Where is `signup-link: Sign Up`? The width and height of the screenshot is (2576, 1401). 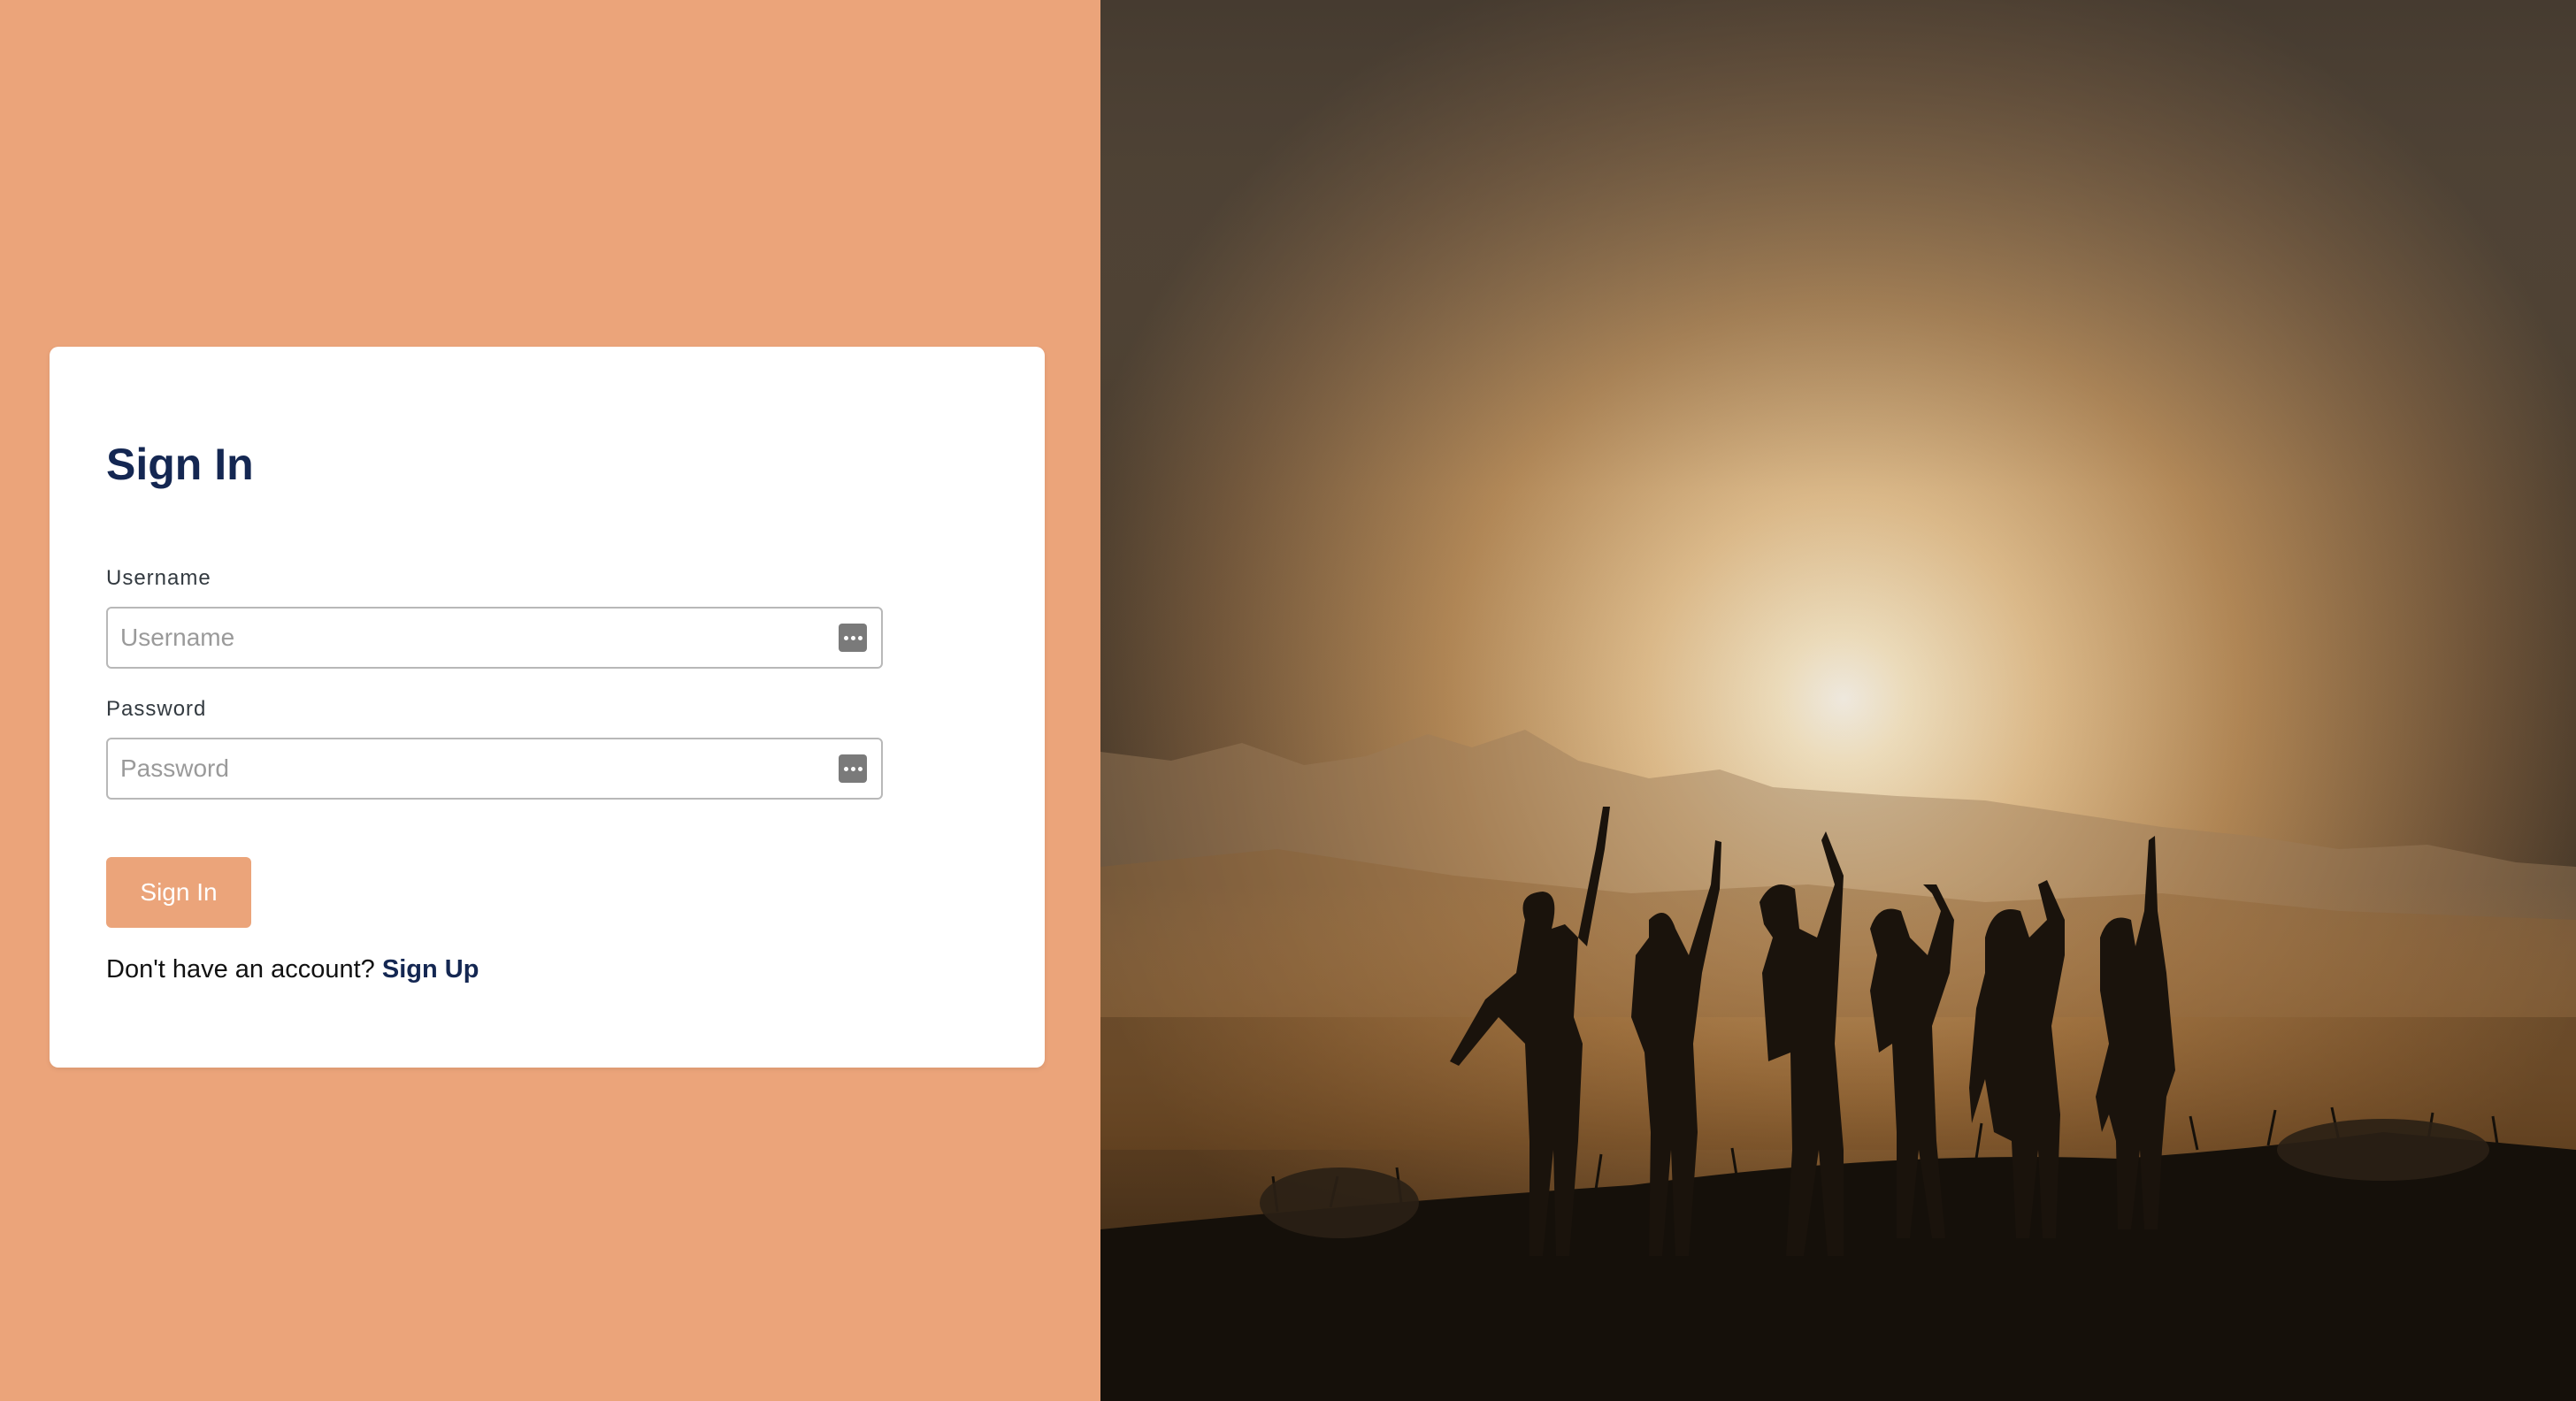 signup-link: Sign Up is located at coordinates (430, 970).